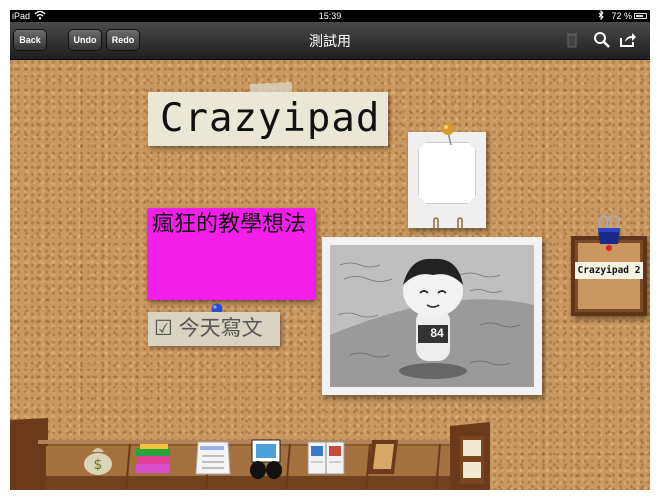 The height and width of the screenshot is (500, 660). What do you see at coordinates (214, 329) in the screenshot?
I see `todo-note: ☑ 今天寫文` at bounding box center [214, 329].